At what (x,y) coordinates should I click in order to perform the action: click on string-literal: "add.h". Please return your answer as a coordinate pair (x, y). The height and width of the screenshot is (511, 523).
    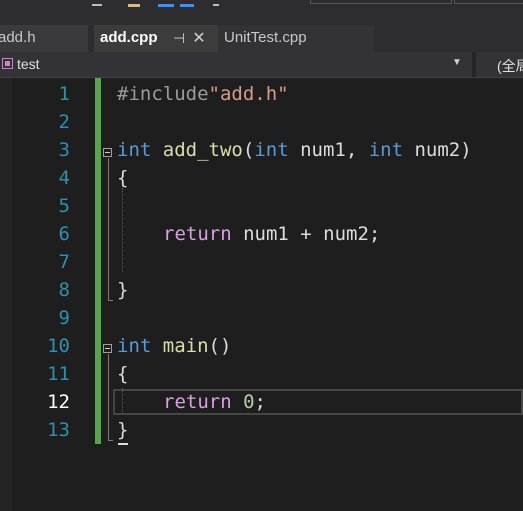
    Looking at the image, I should click on (248, 94).